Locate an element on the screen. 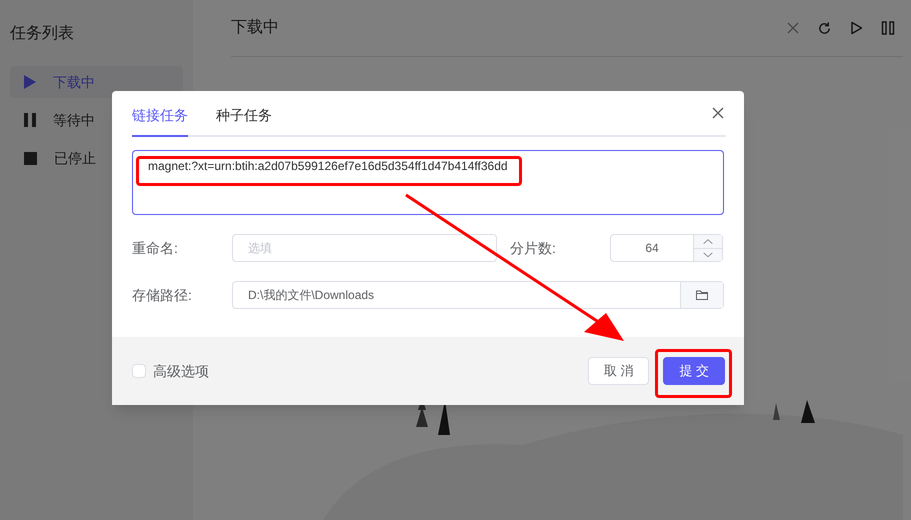 The width and height of the screenshot is (911, 520). tab: 链接任务 is located at coordinates (160, 121).